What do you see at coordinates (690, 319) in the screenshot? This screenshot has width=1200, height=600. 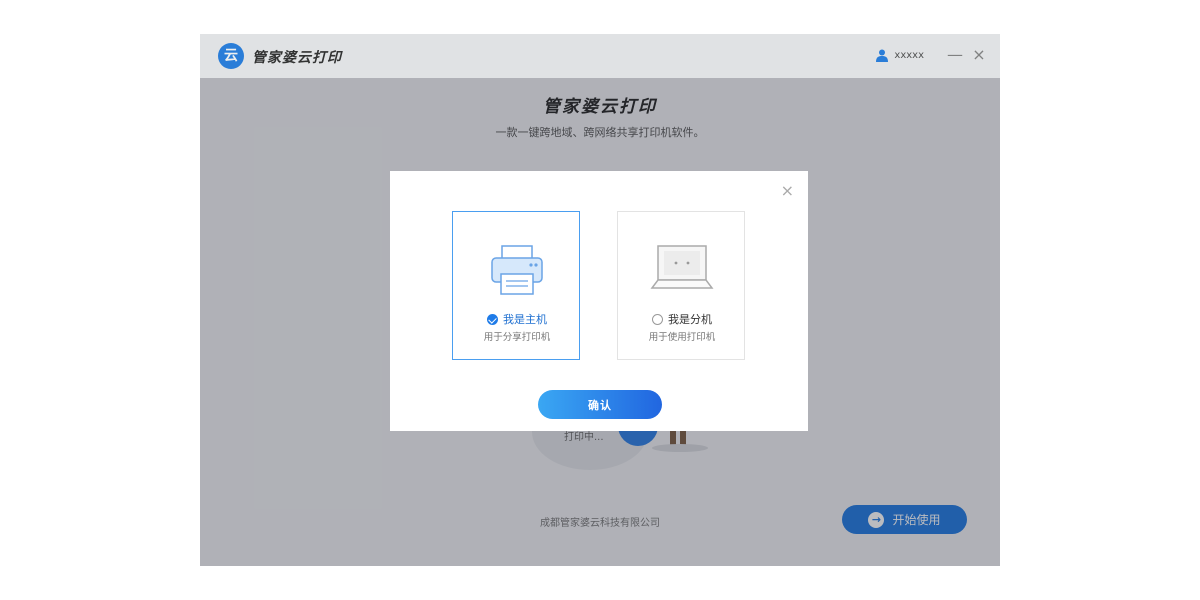 I see `client-option-label: 我是分机` at bounding box center [690, 319].